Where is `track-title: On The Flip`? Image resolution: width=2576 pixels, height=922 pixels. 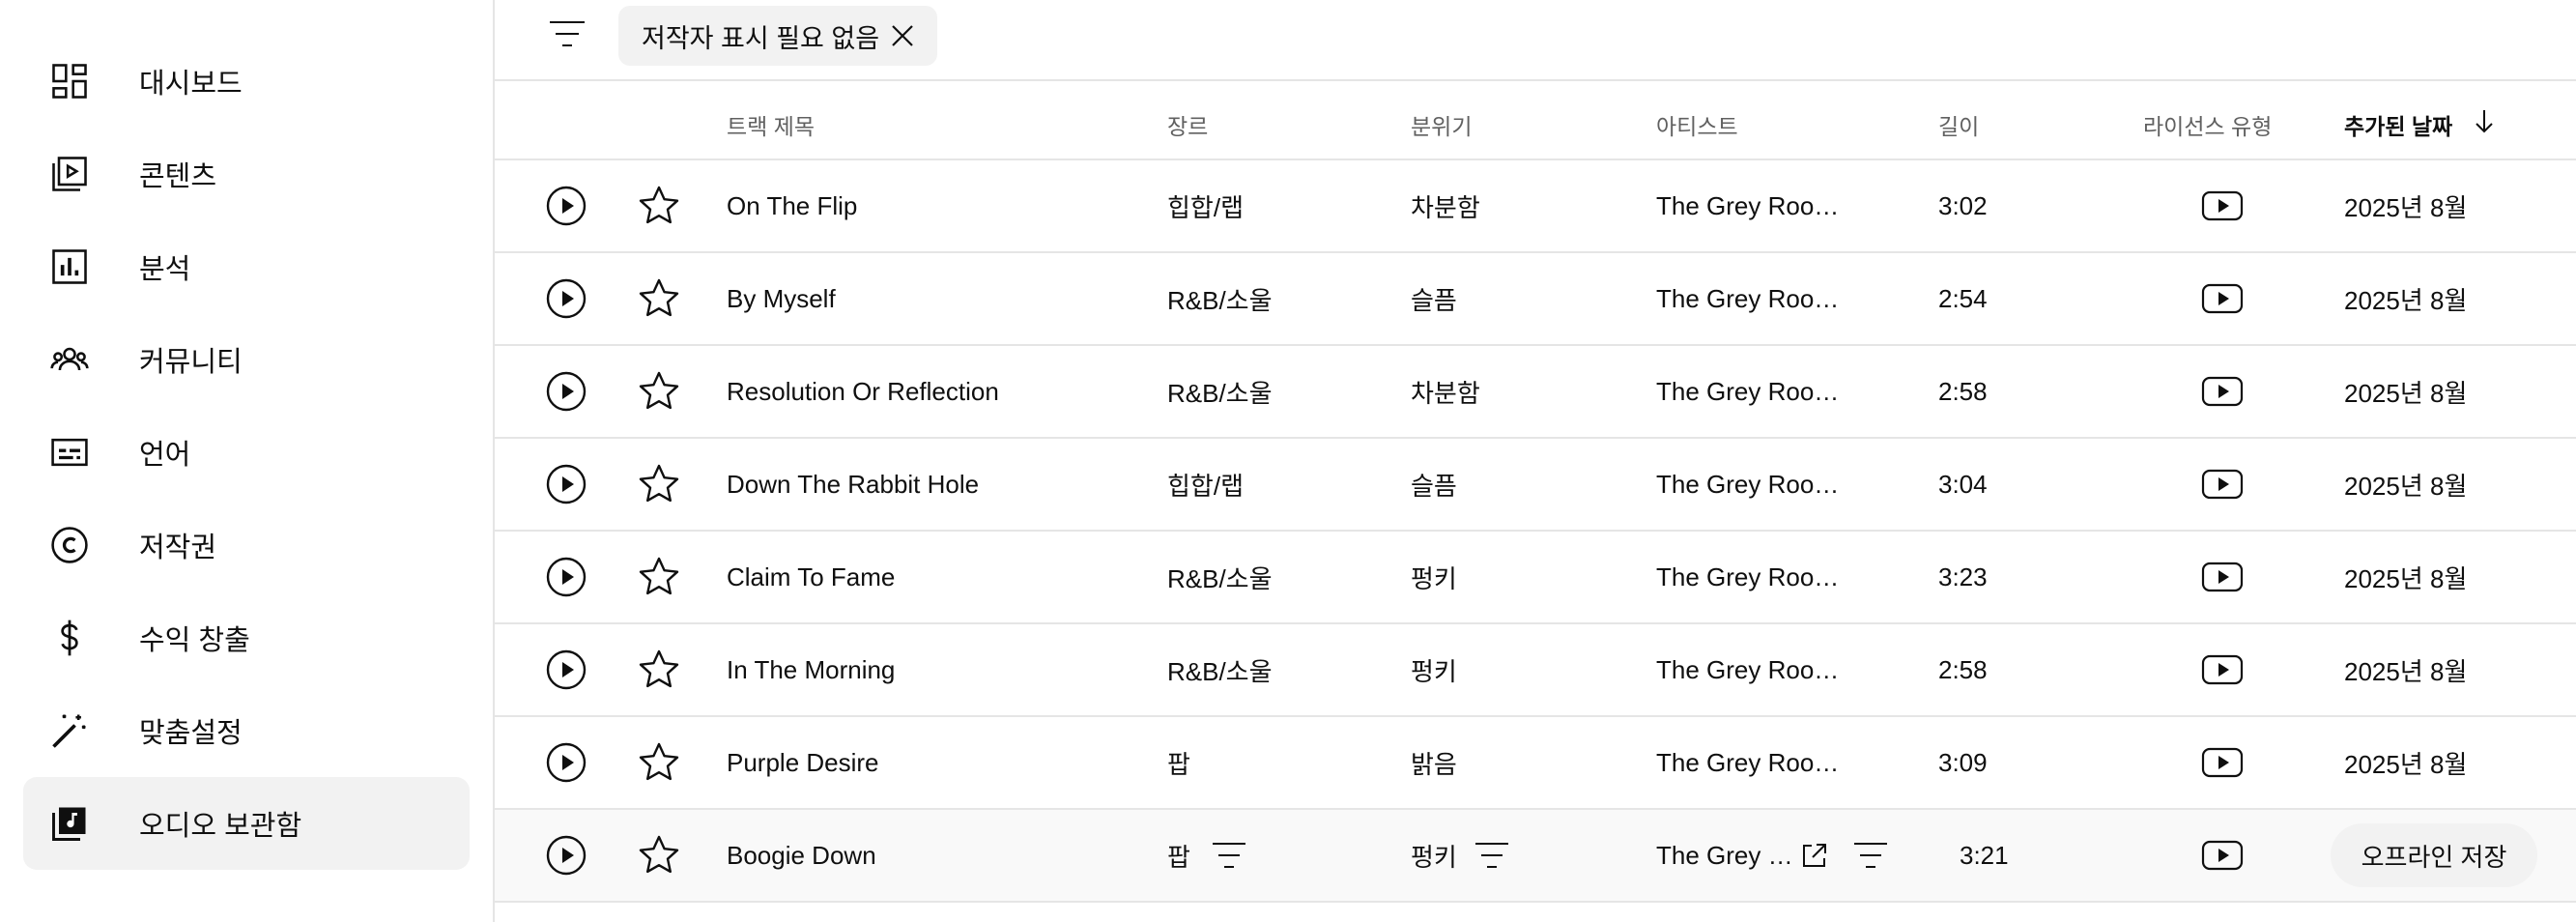
track-title: On The Flip is located at coordinates (793, 205).